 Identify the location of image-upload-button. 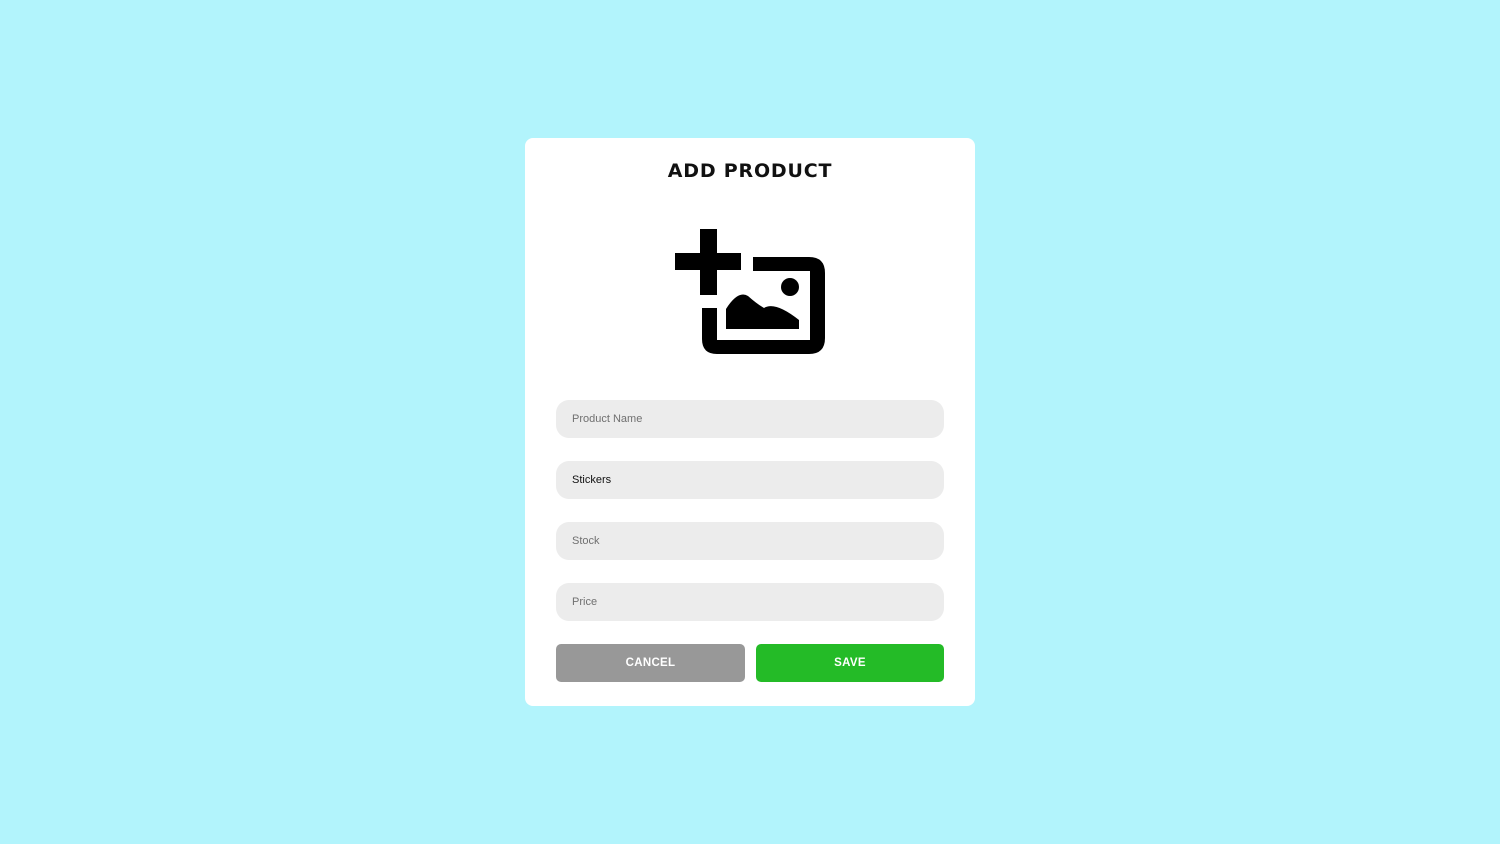
(750, 292).